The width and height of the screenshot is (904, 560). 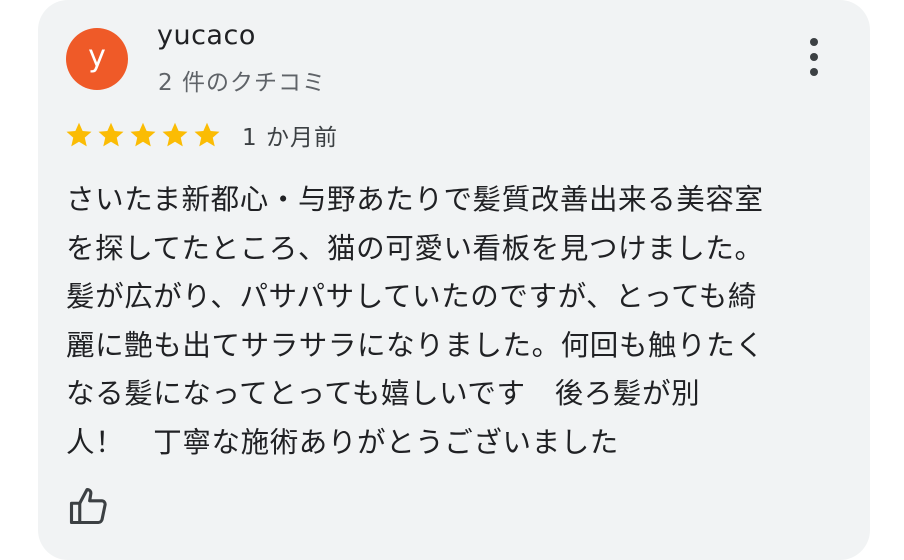 What do you see at coordinates (206, 35) in the screenshot?
I see `reviewer-name: yucaco` at bounding box center [206, 35].